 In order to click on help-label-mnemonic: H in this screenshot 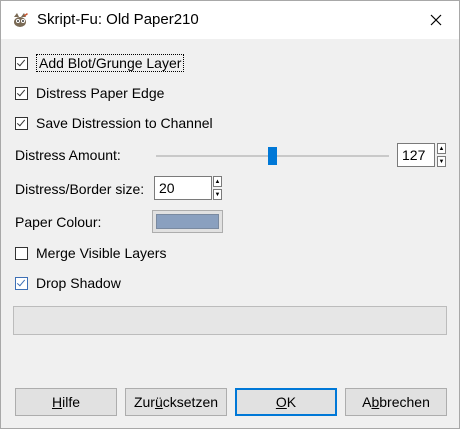, I will do `click(57, 402)`.